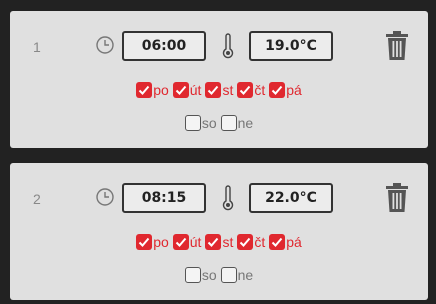 Image resolution: width=436 pixels, height=304 pixels. What do you see at coordinates (164, 198) in the screenshot?
I see `time-input: 08:15` at bounding box center [164, 198].